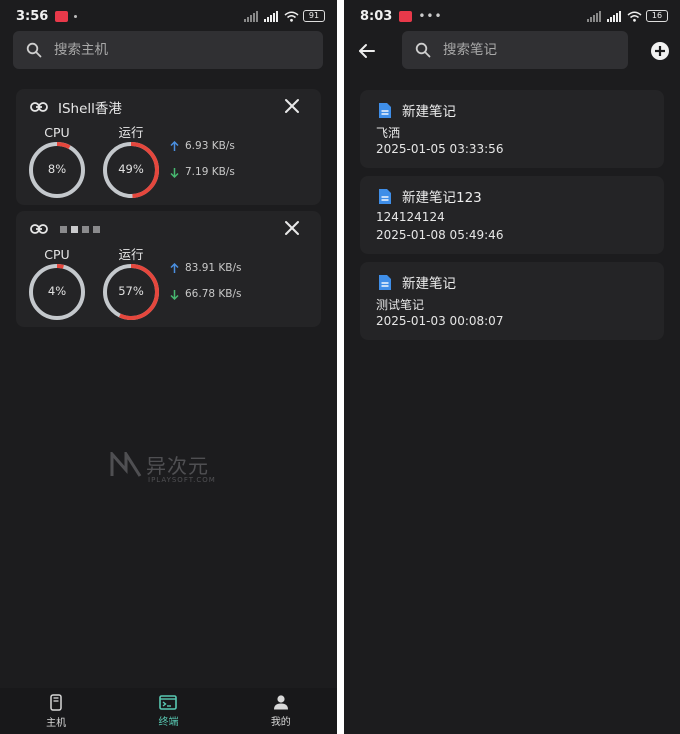 Image resolution: width=680 pixels, height=734 pixels. I want to click on nav-label-terminal: 终端, so click(168, 722).